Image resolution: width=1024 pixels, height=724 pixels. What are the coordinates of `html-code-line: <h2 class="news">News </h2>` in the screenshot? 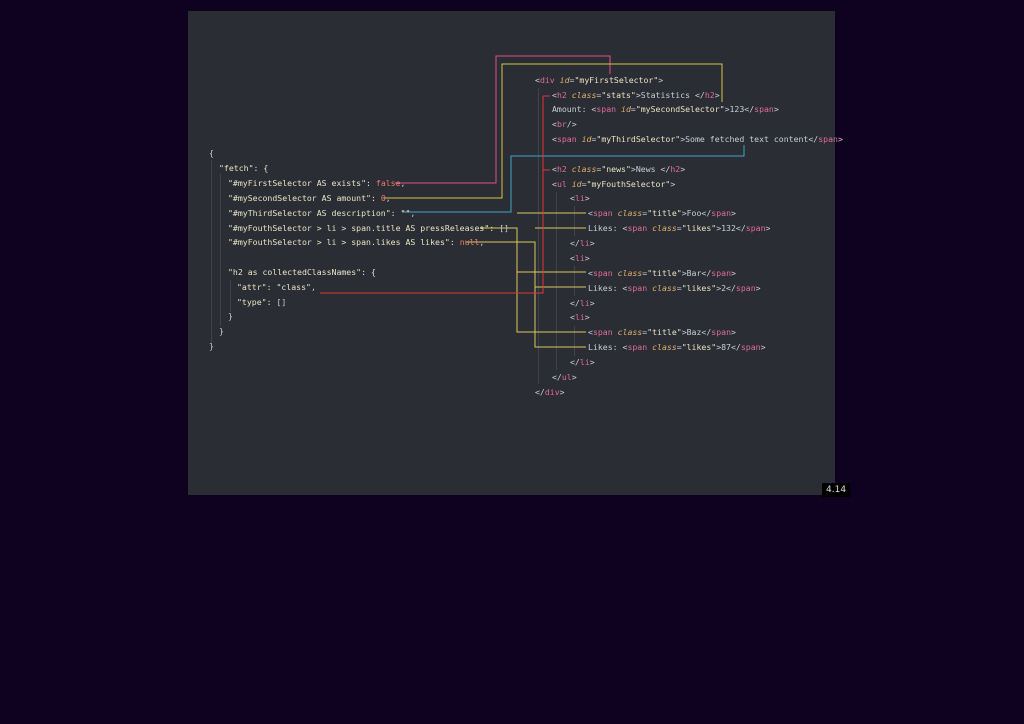 It's located at (618, 169).